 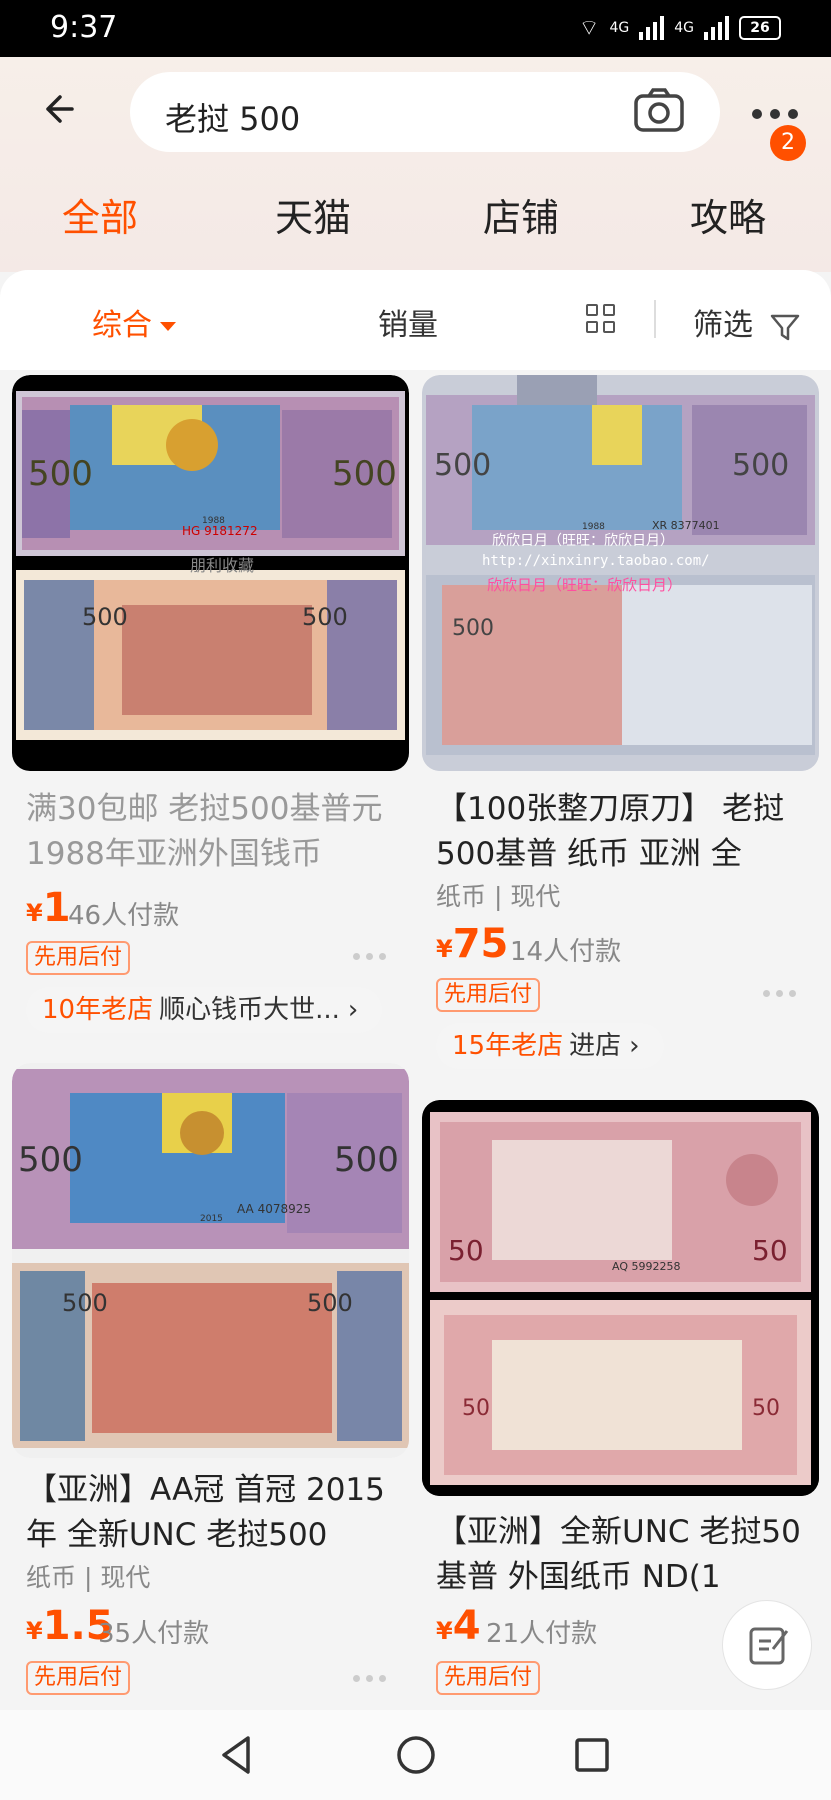 I want to click on banknote-image: 500 500 HG 9181272 1988 500 500 朋利收藏, so click(x=210, y=565).